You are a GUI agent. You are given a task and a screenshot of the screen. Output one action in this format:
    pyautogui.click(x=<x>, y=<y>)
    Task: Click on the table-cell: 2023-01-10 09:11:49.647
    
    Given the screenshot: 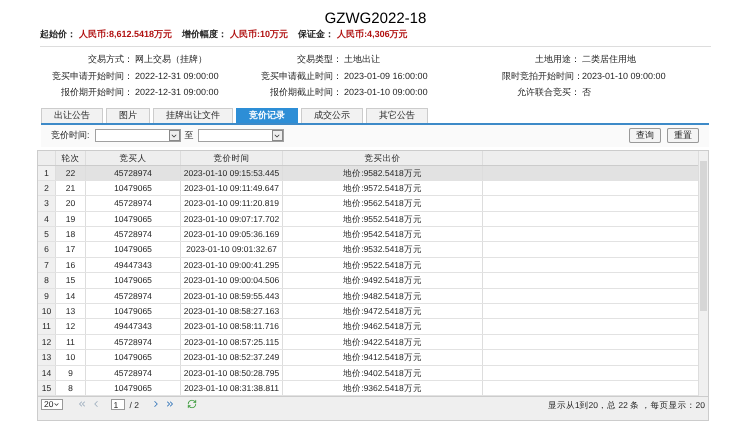 What is the action you would take?
    pyautogui.click(x=232, y=188)
    